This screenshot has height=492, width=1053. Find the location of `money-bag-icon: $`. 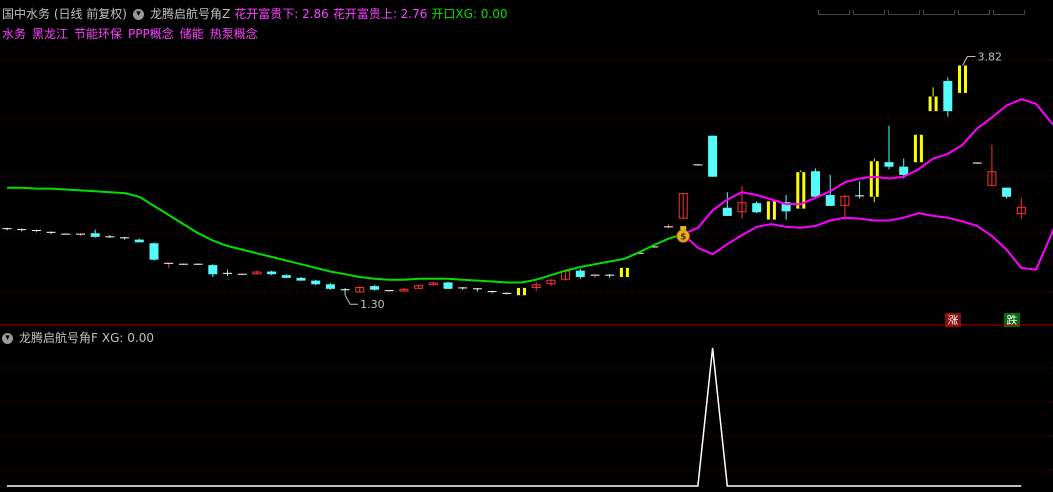

money-bag-icon: $ is located at coordinates (683, 234).